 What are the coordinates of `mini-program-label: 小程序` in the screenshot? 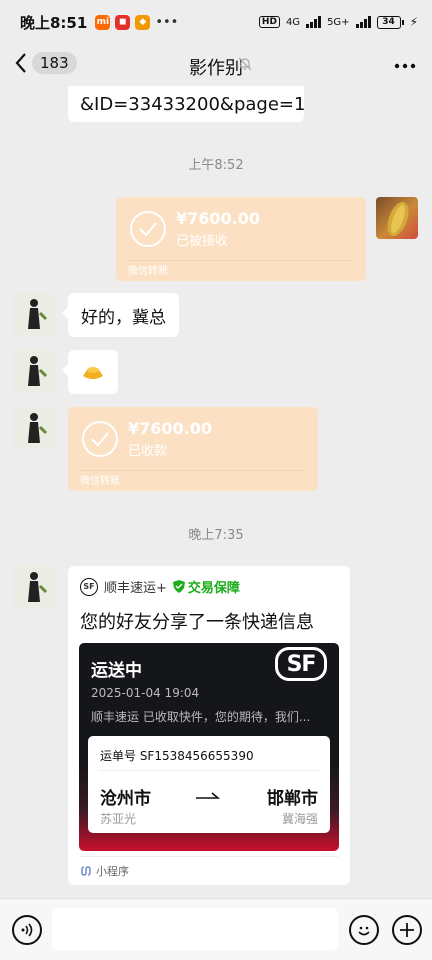 It's located at (104, 871).